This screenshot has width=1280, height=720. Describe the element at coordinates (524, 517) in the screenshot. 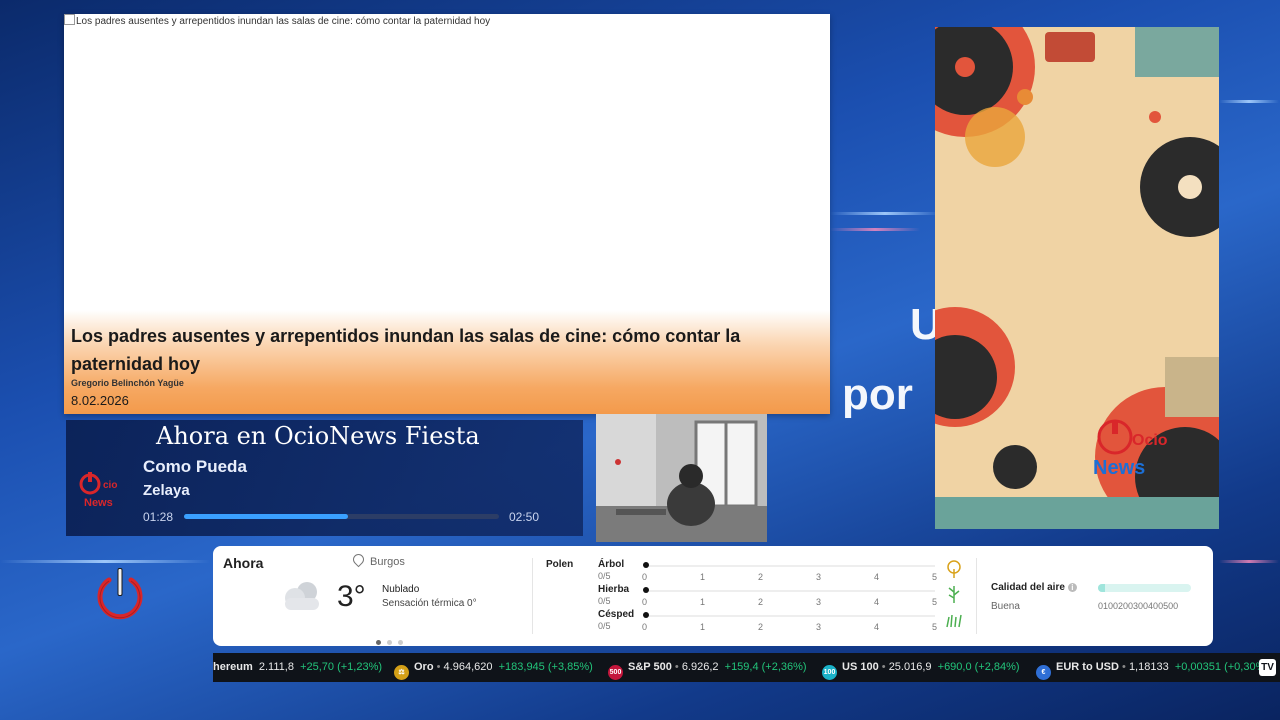

I see `now-playing-total-time: 02:50` at that location.